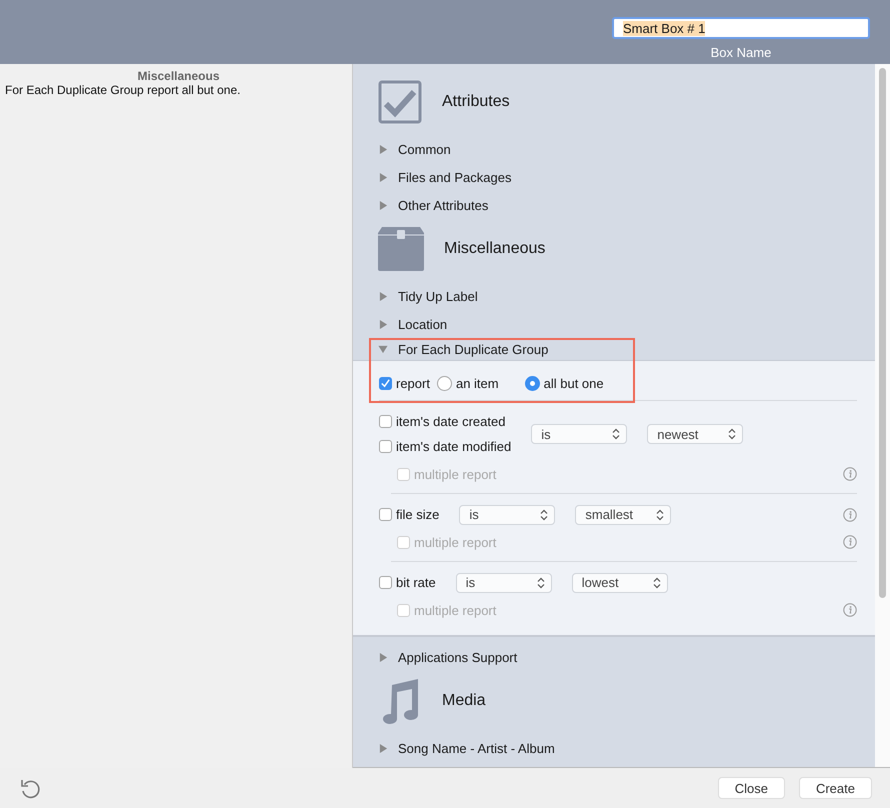 The height and width of the screenshot is (808, 890). Describe the element at coordinates (123, 90) in the screenshot. I see `summary-text: For Each Duplicate Group report all but one.` at that location.